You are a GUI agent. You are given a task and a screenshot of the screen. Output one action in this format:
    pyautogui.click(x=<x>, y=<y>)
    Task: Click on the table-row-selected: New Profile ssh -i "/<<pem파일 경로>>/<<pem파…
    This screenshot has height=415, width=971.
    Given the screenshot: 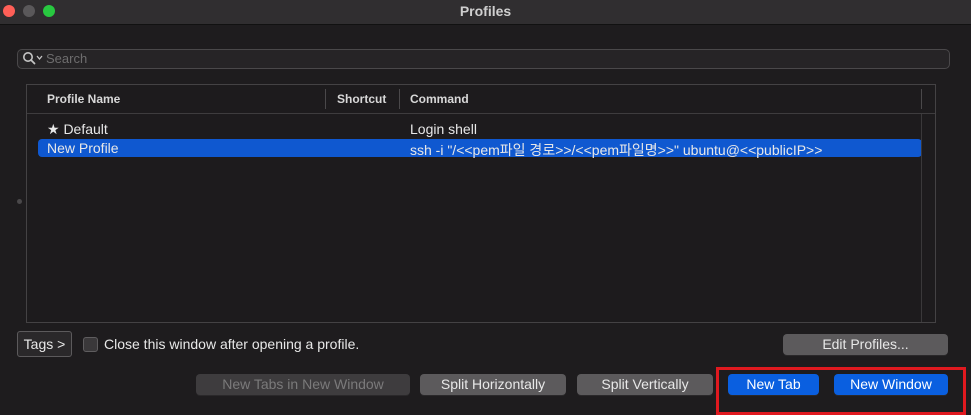 What is the action you would take?
    pyautogui.click(x=480, y=148)
    